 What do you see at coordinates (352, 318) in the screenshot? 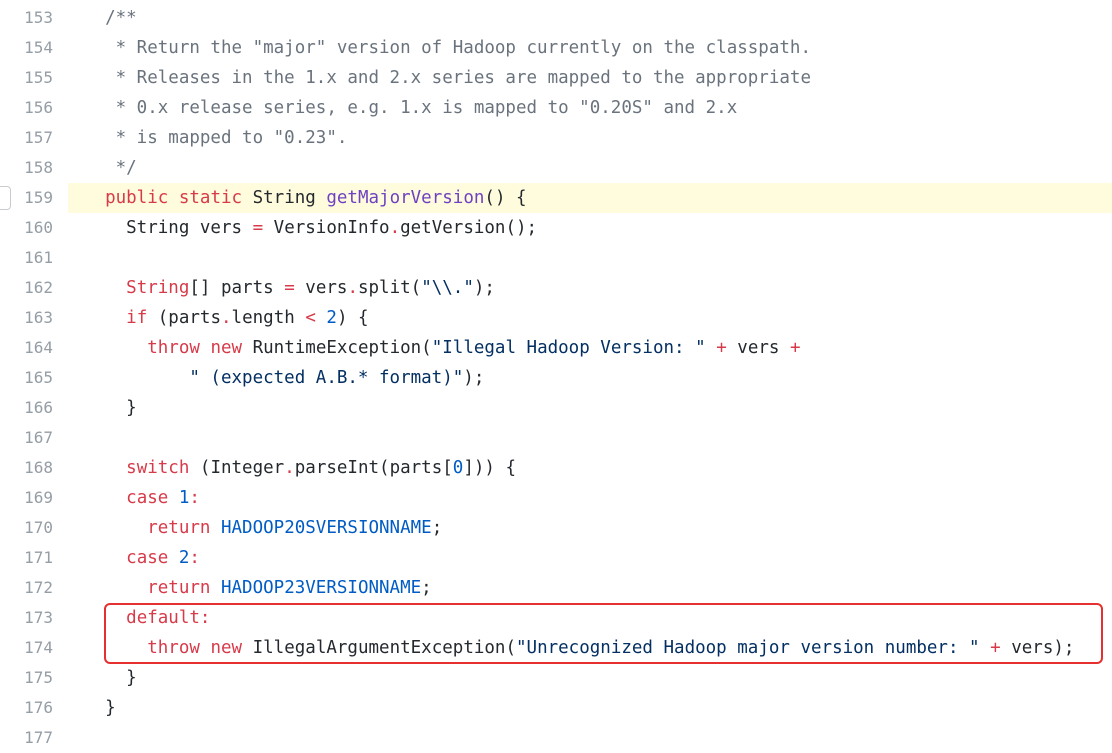
I see `code-token: ) {` at bounding box center [352, 318].